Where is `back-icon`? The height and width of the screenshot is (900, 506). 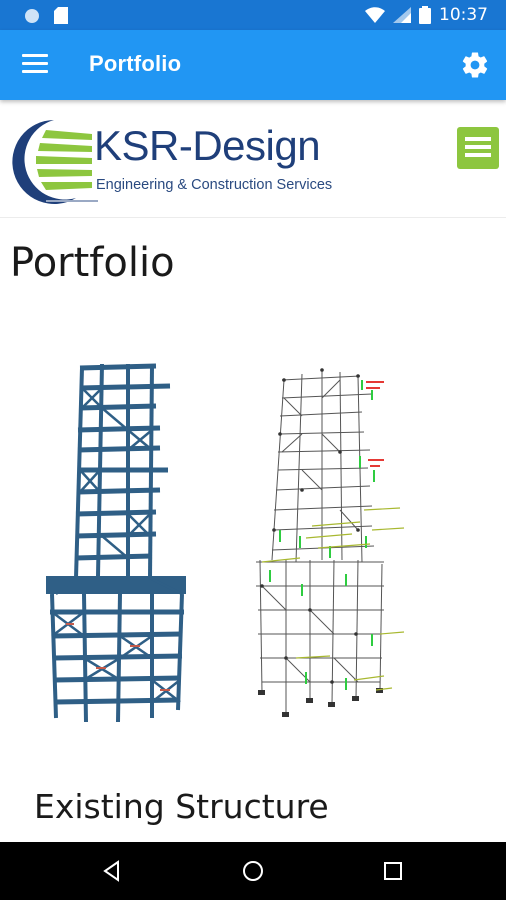 back-icon is located at coordinates (112, 871).